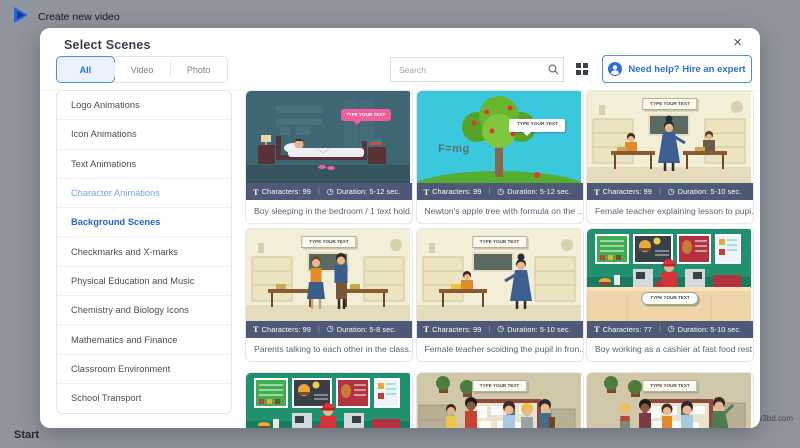  I want to click on scene-meta: T Characters: 77 | ◷ Duration: 5-10 sec., so click(670, 329).